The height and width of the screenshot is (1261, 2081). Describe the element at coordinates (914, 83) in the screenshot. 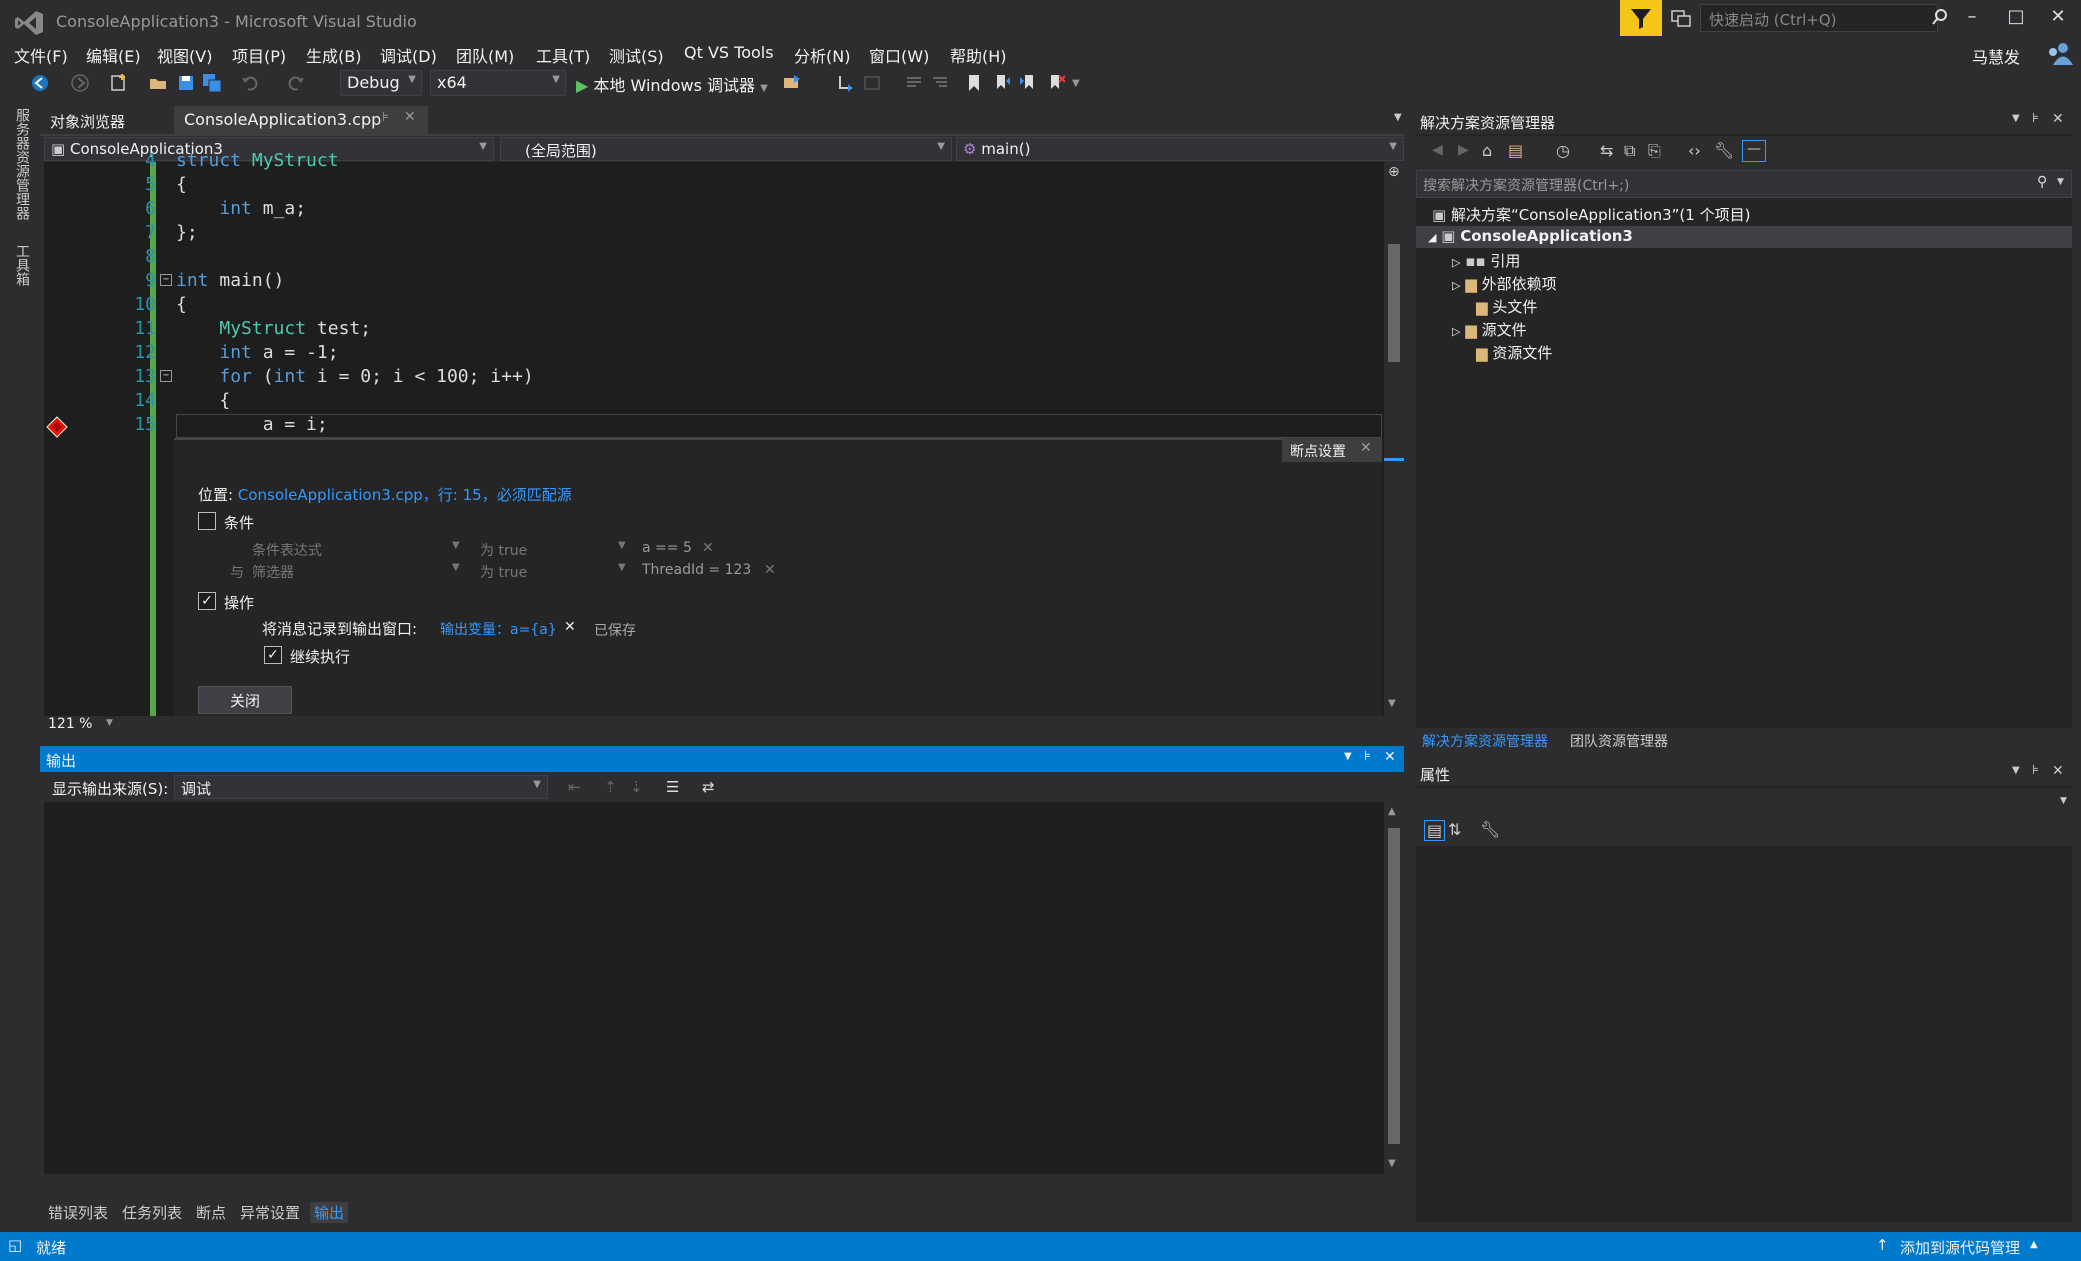

I see `comment-icon` at that location.